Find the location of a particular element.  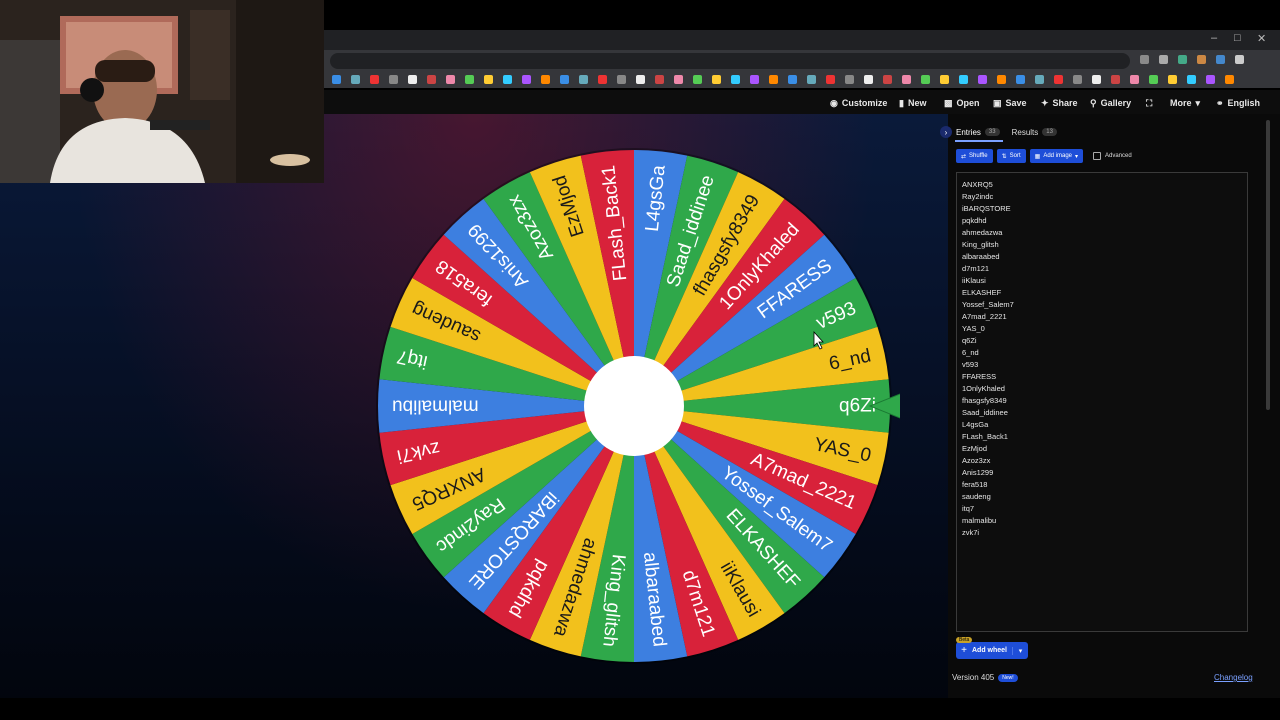

more-button: More ▾ is located at coordinates (1185, 103).